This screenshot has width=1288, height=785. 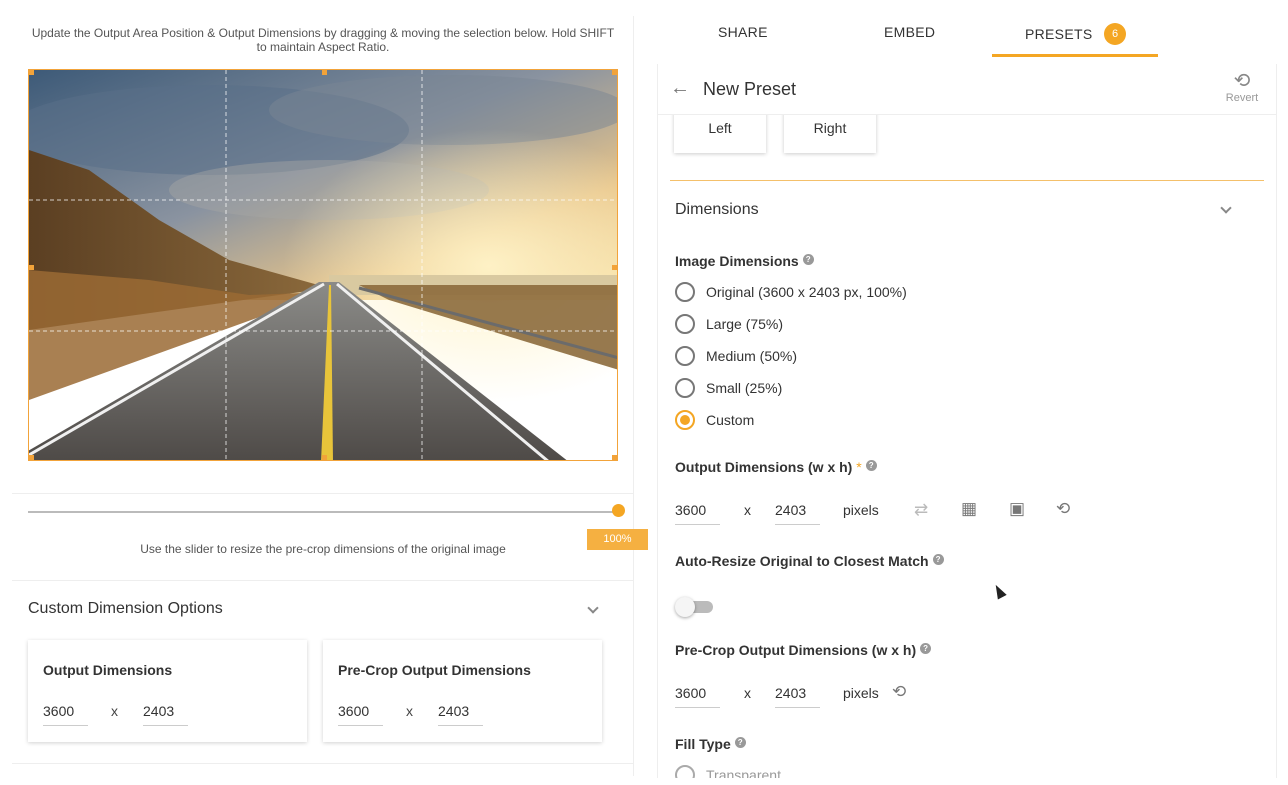 I want to click on custom-dimension-options-header: Custom Dimension Options, so click(x=125, y=609).